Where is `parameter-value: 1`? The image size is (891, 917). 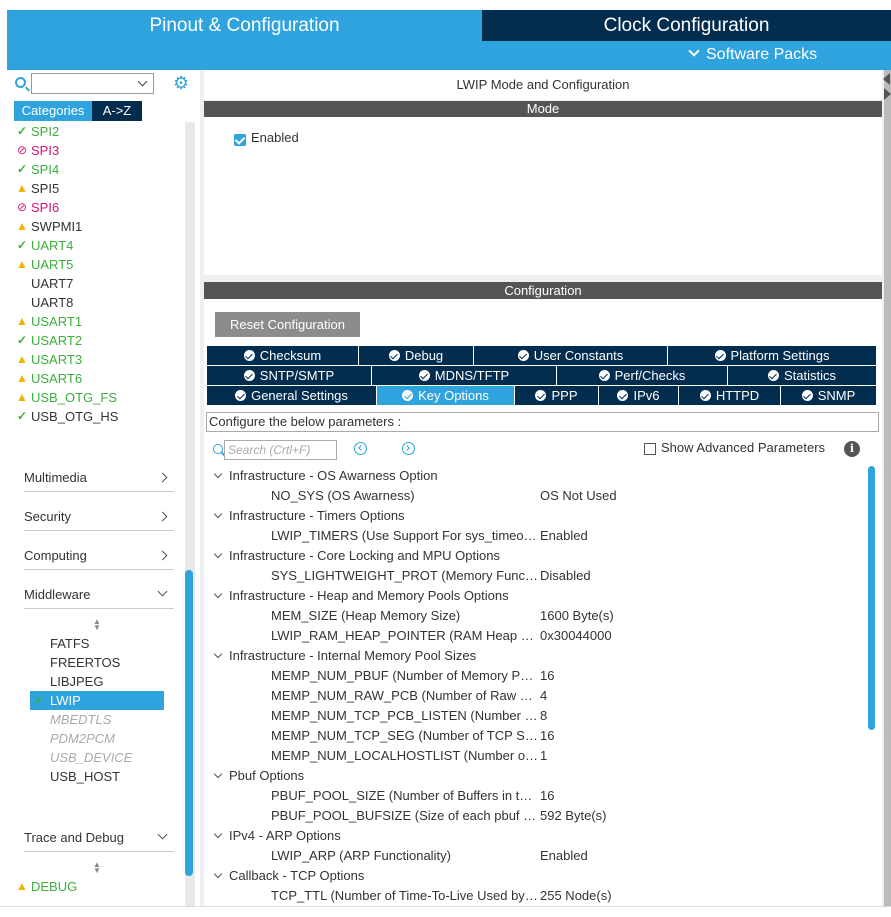
parameter-value: 1 is located at coordinates (543, 756).